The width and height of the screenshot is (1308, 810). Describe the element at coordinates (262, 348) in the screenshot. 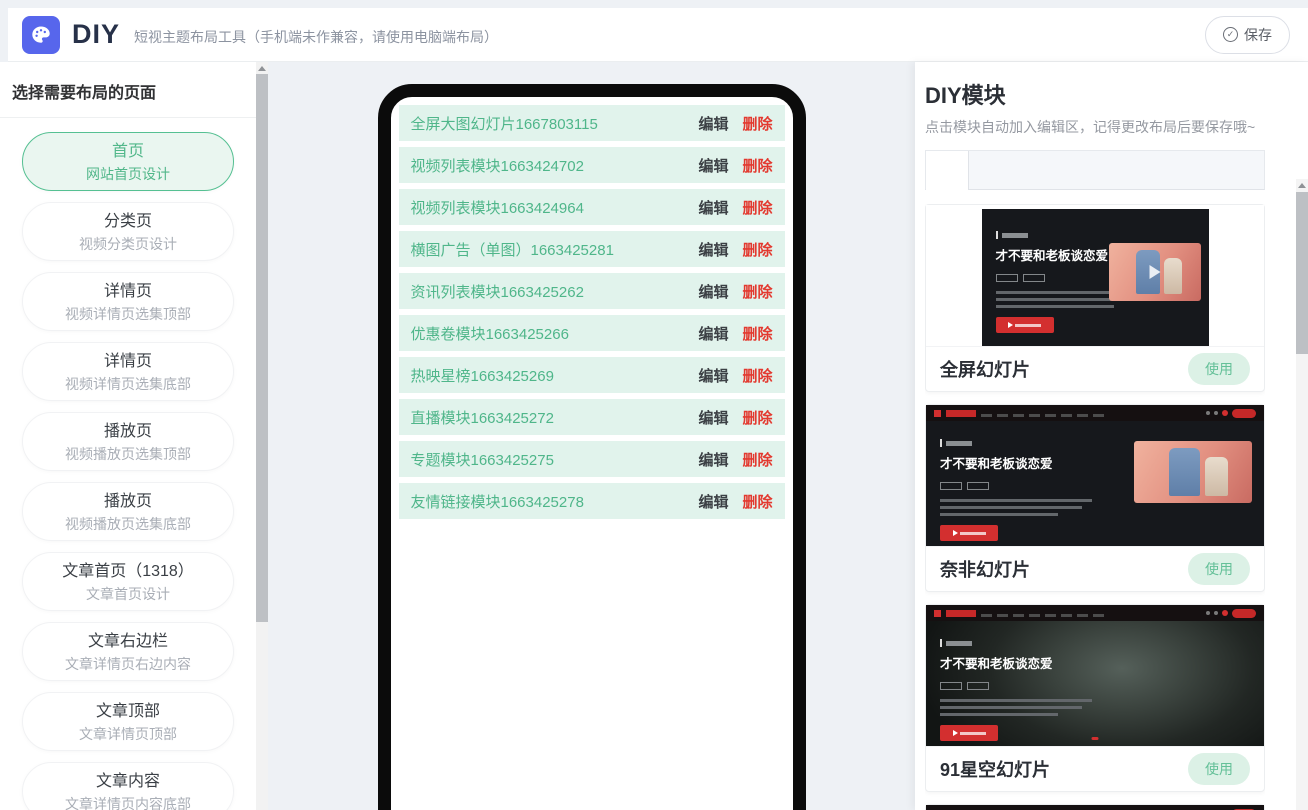

I see `sidebar-scrollbar-thumb` at that location.